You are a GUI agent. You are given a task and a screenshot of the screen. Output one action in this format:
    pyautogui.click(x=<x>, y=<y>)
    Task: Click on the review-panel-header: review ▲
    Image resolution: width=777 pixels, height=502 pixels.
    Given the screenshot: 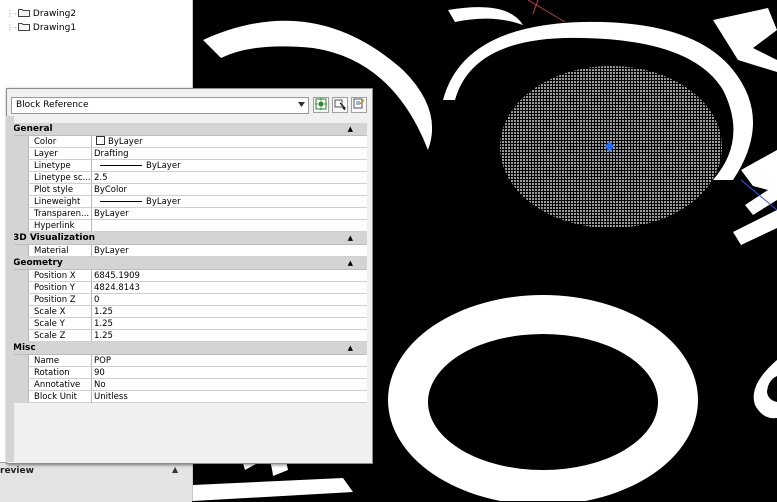 What is the action you would take?
    pyautogui.click(x=96, y=482)
    